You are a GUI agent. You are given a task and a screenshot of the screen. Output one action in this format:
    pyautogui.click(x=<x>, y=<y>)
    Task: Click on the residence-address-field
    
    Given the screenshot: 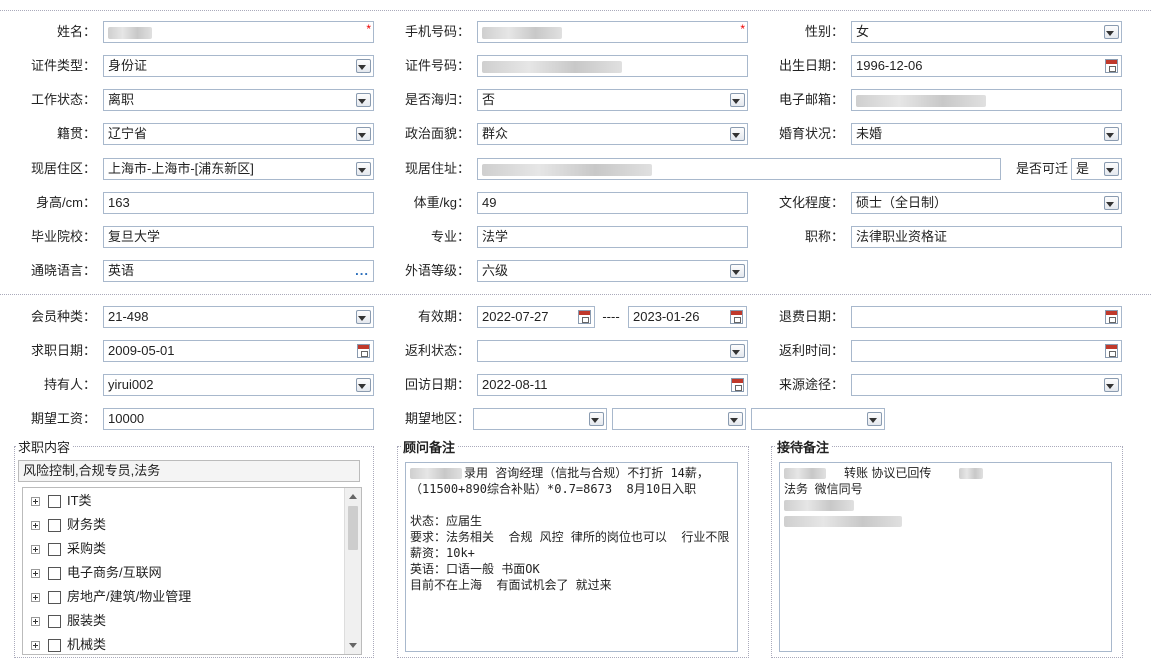 What is the action you would take?
    pyautogui.click(x=739, y=169)
    